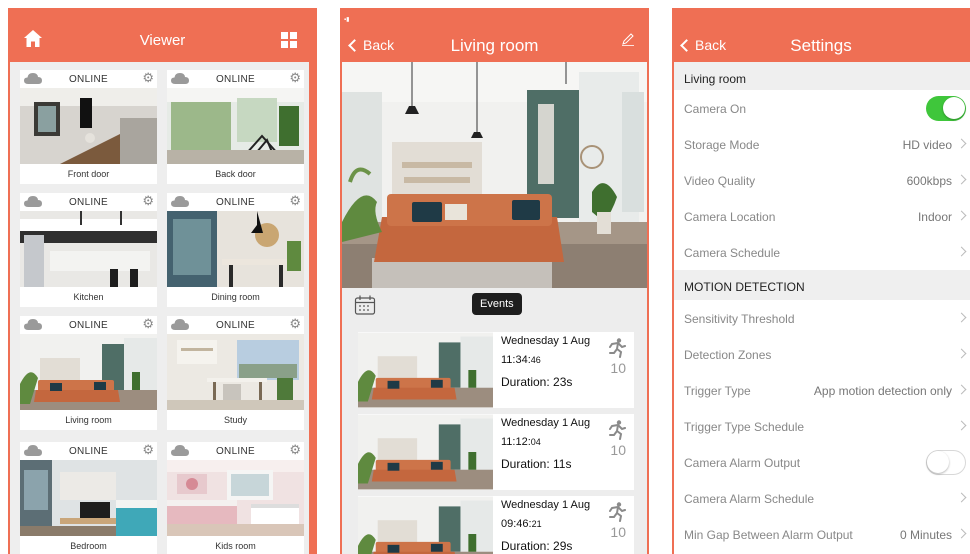 Image resolution: width=970 pixels, height=554 pixels. What do you see at coordinates (628, 39) in the screenshot?
I see `edit-icon` at bounding box center [628, 39].